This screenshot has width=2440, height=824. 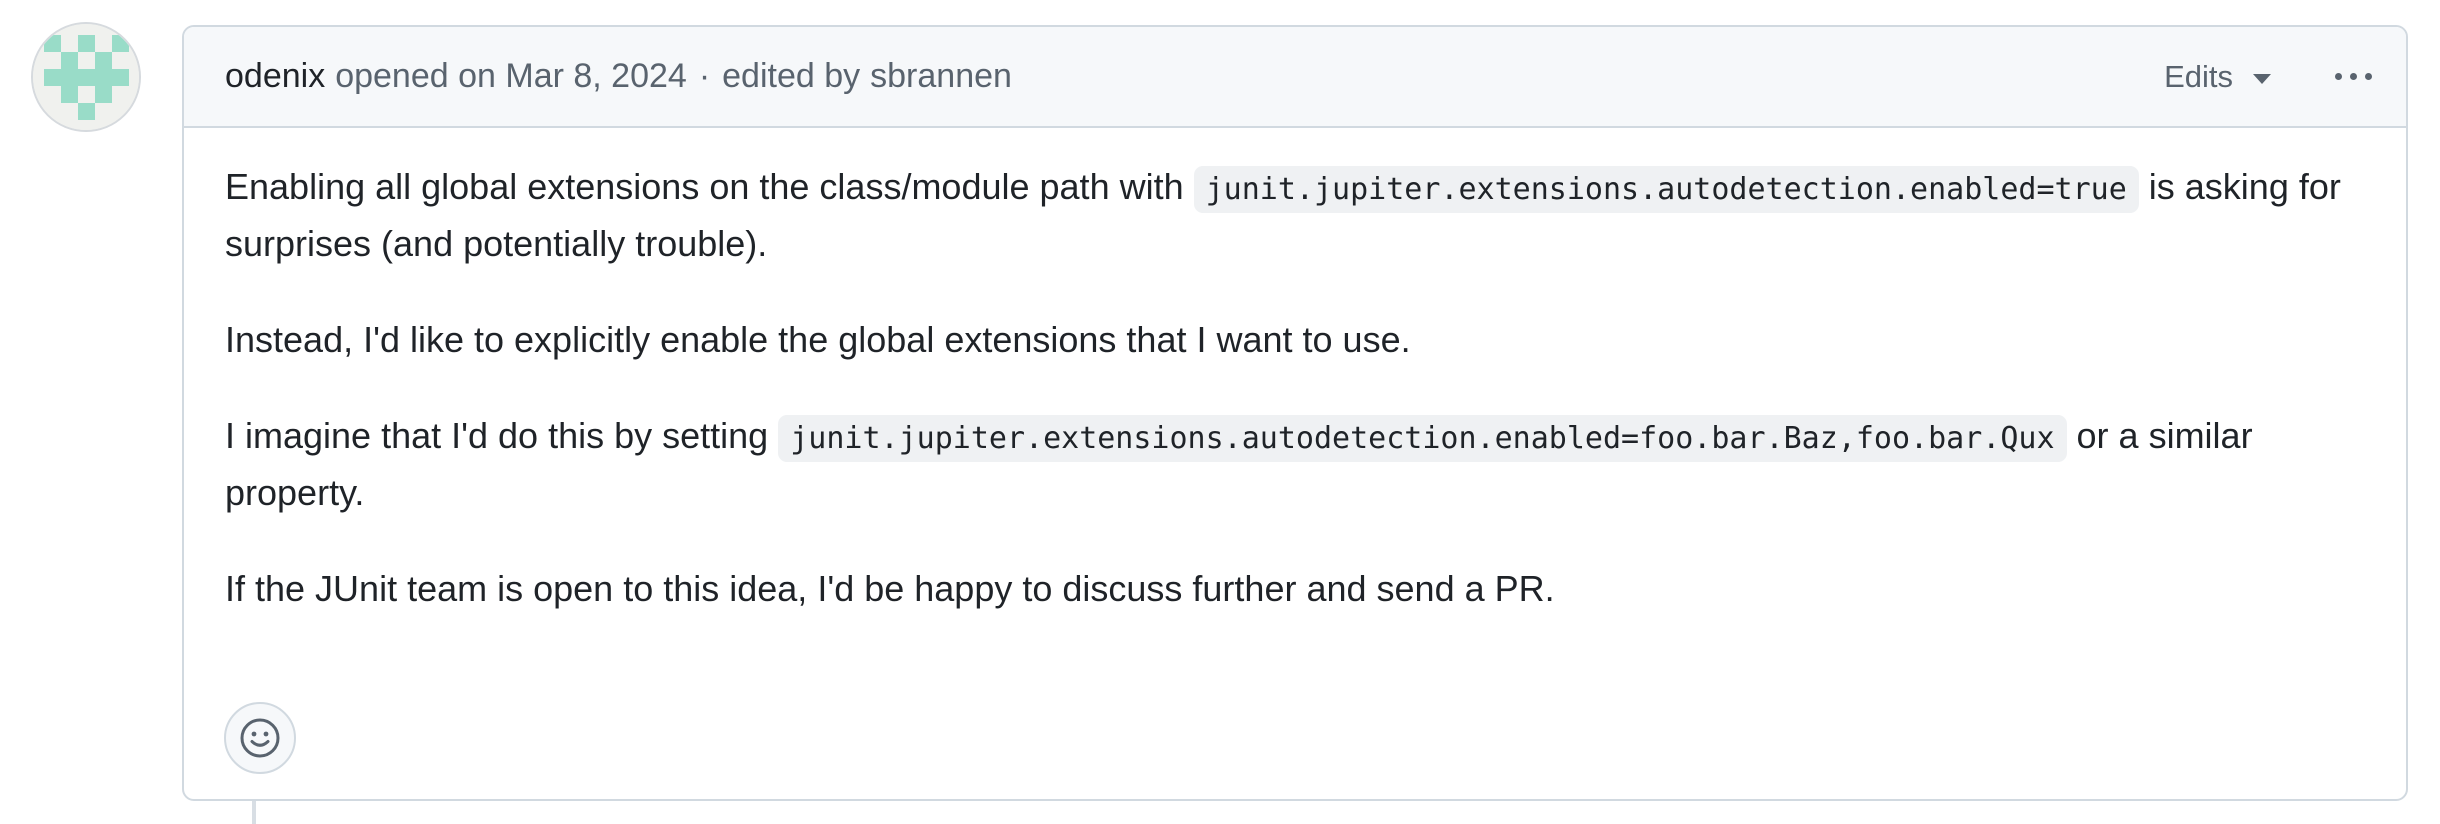 I want to click on identicon, so click(x=86, y=77).